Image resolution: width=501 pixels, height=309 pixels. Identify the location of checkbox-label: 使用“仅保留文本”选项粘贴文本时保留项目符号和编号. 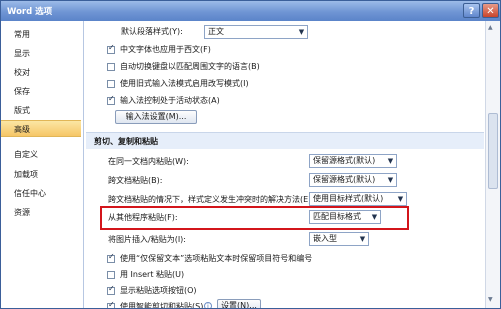
(216, 258).